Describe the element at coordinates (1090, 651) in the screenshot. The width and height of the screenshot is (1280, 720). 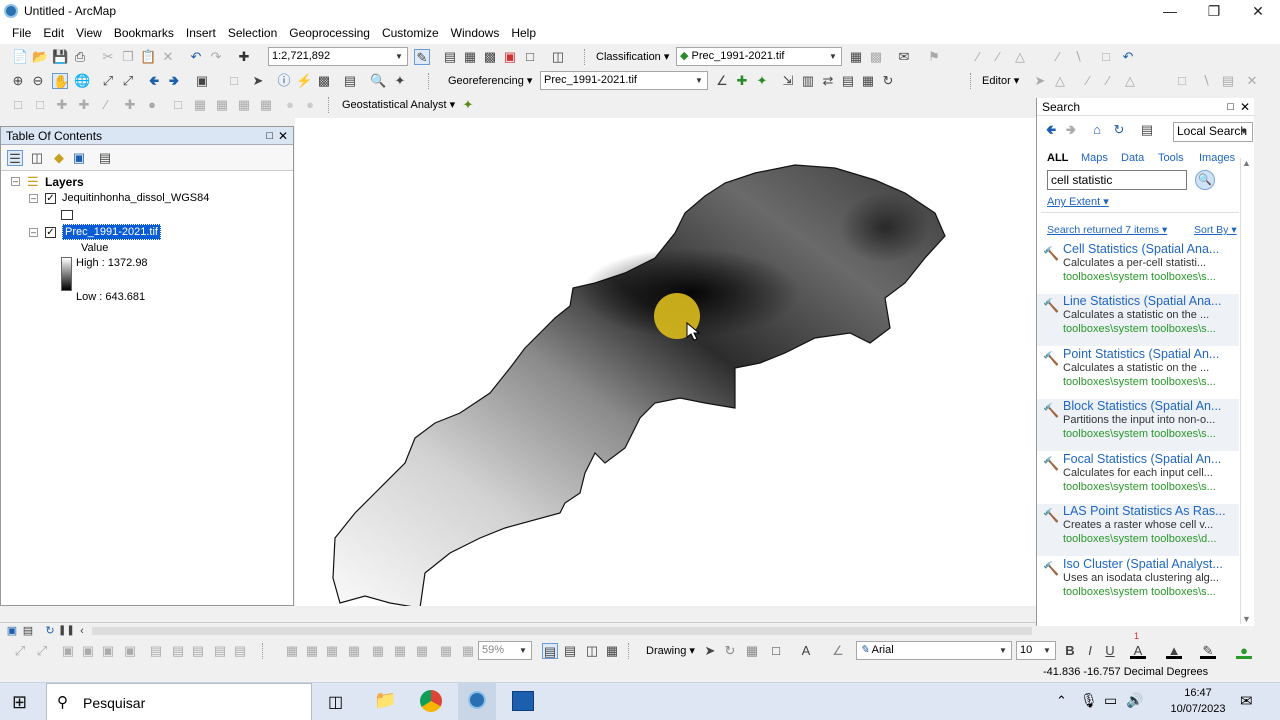
I see `italic-button: I` at that location.